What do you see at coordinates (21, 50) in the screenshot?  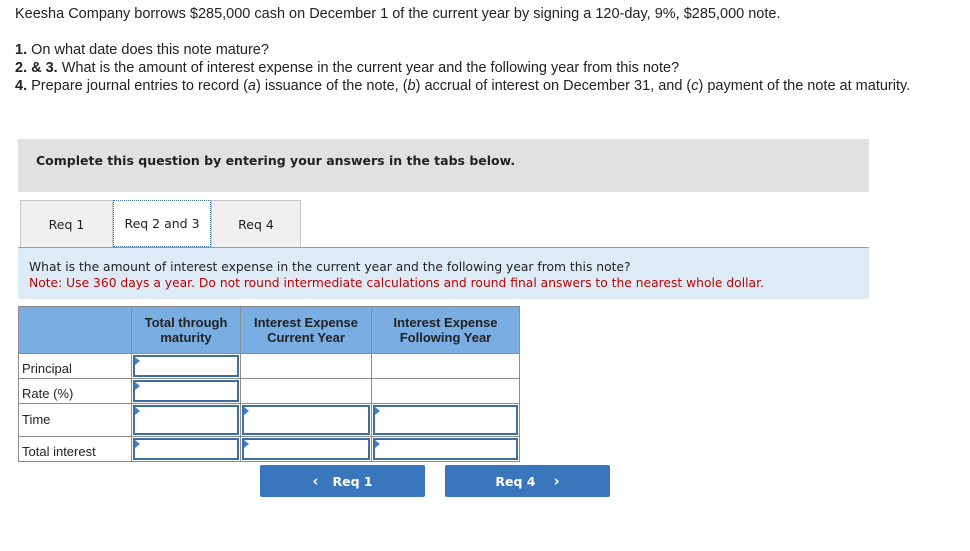 I see `question-number: 1.` at bounding box center [21, 50].